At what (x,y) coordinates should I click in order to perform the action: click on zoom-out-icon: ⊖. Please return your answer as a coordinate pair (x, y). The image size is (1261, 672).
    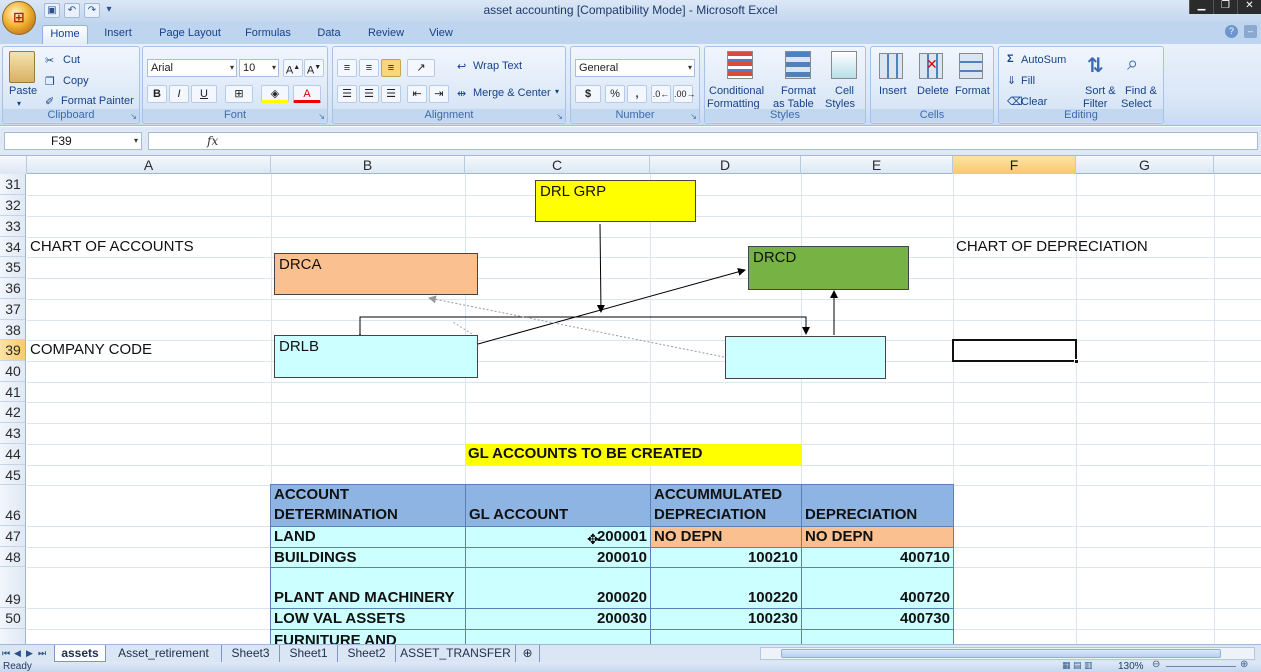
    Looking at the image, I should click on (1156, 664).